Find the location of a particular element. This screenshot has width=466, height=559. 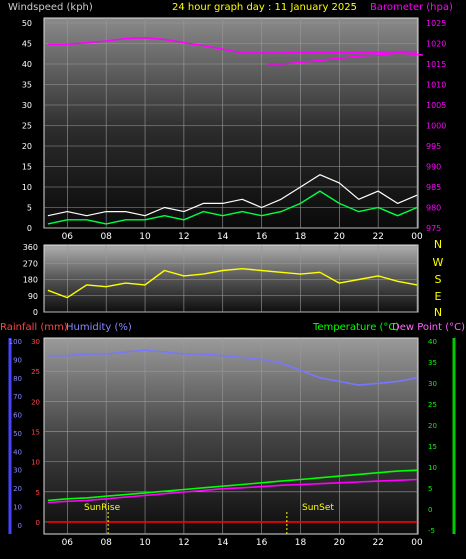

barometer-tick-label: 1020 is located at coordinates (436, 44).